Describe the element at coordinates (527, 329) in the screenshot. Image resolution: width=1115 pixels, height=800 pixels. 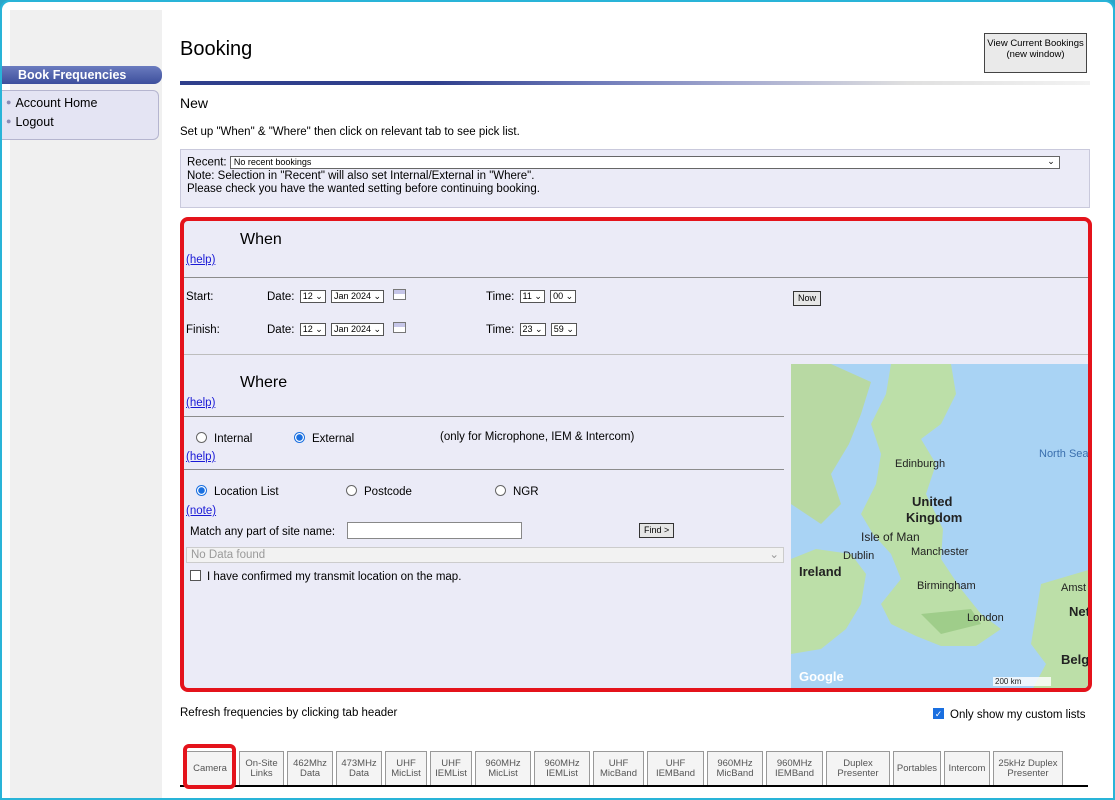
I see `select-value: 23` at that location.